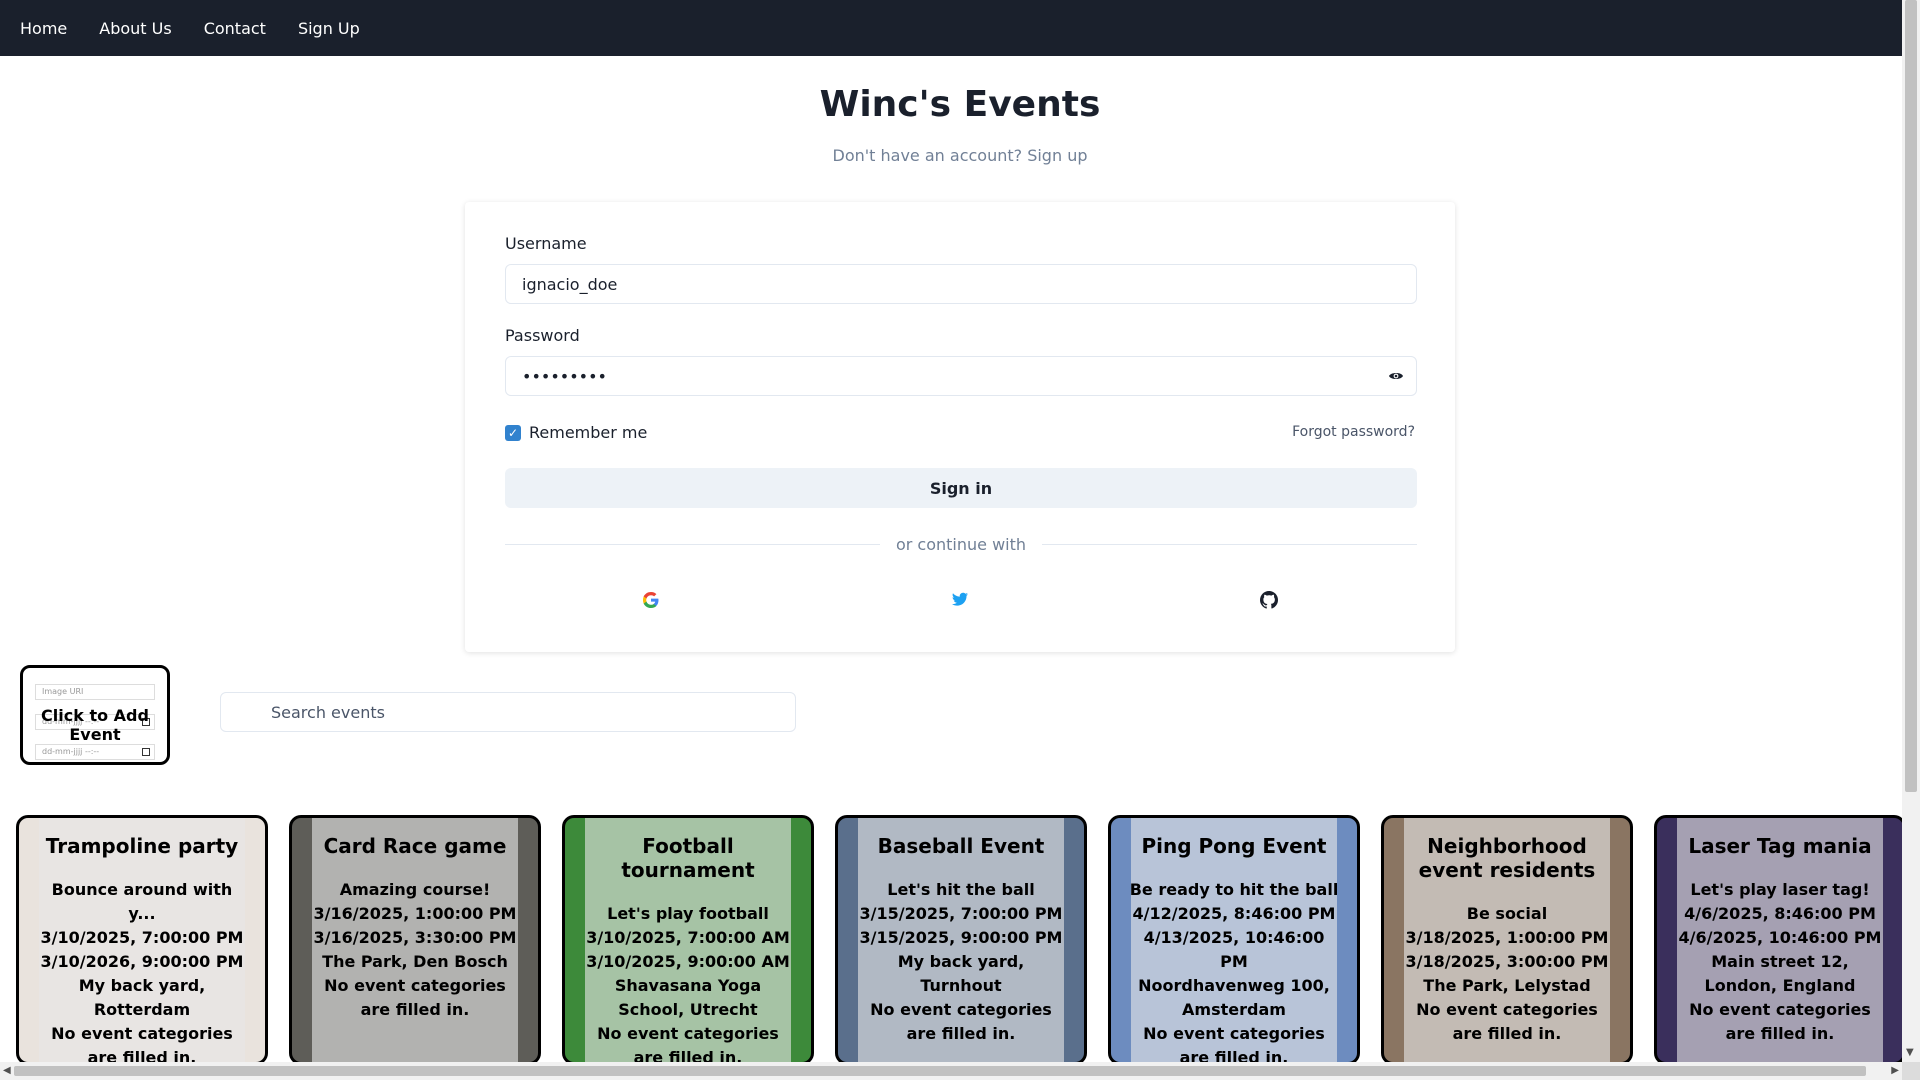  Describe the element at coordinates (95, 725) in the screenshot. I see `add-event-label: Click to Add Event` at that location.